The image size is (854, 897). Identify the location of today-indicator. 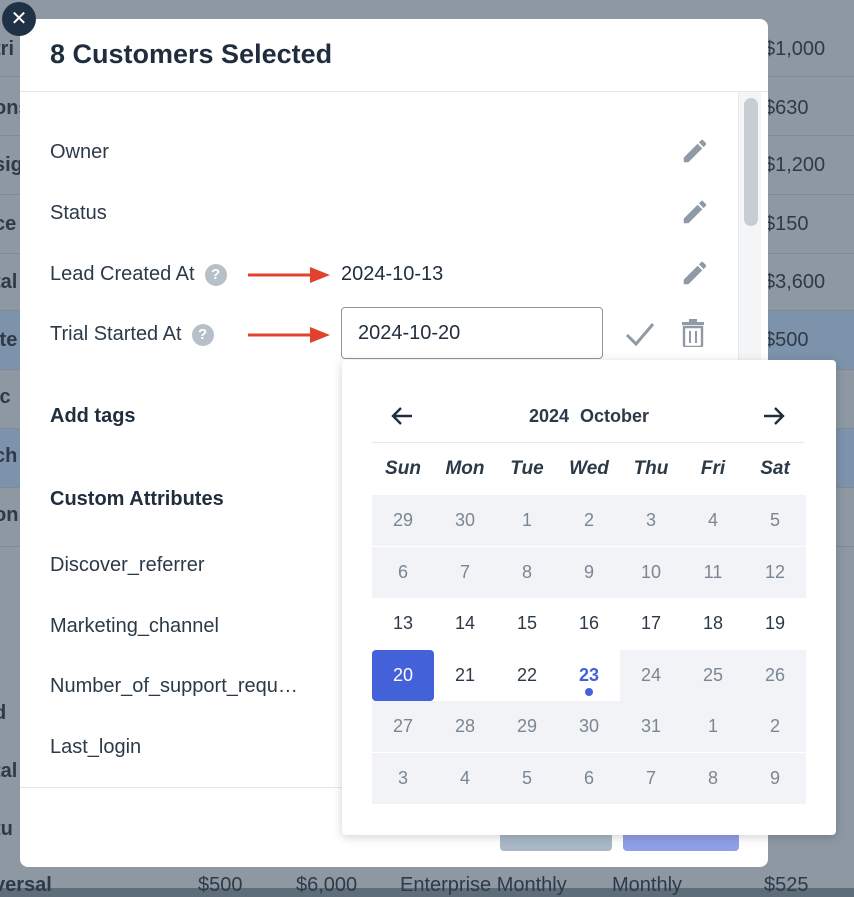
(589, 691).